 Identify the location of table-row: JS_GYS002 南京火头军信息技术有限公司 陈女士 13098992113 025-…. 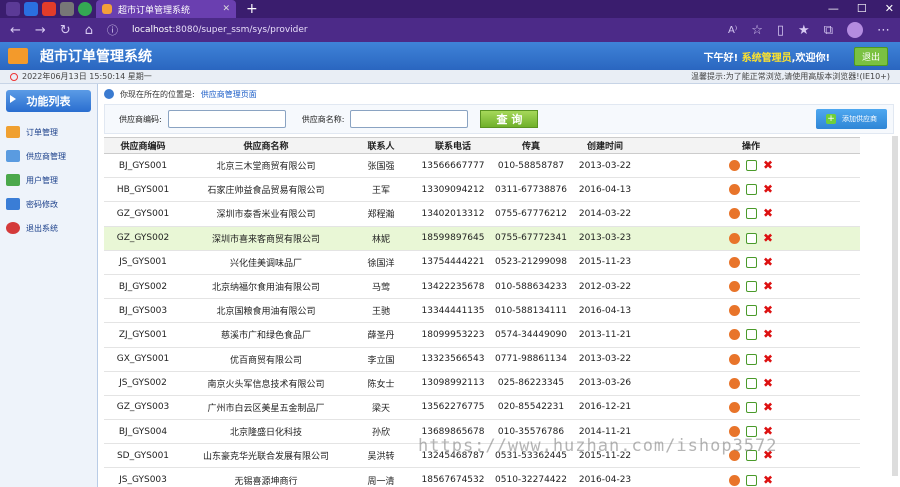
(482, 383).